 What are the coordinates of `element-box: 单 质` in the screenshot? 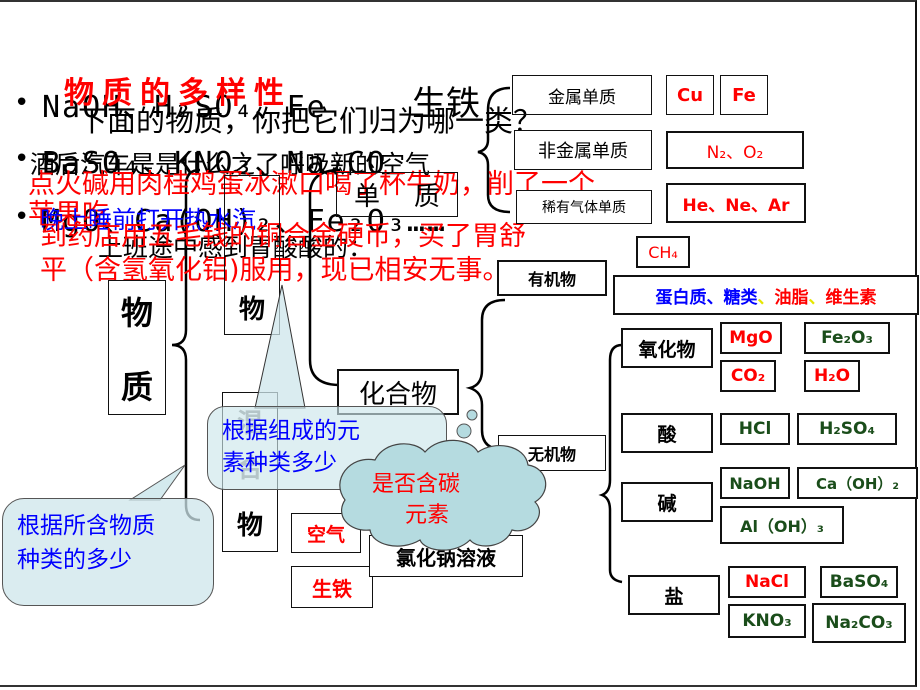 It's located at (397, 194).